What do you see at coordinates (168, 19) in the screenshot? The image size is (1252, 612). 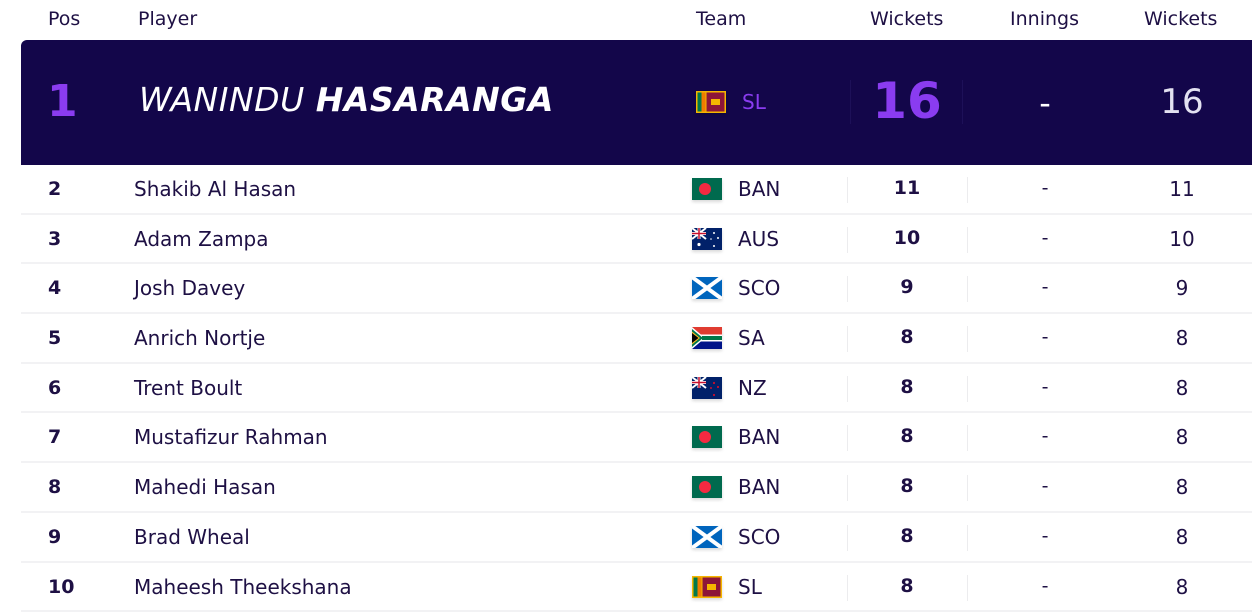 I see `header-player: Player` at bounding box center [168, 19].